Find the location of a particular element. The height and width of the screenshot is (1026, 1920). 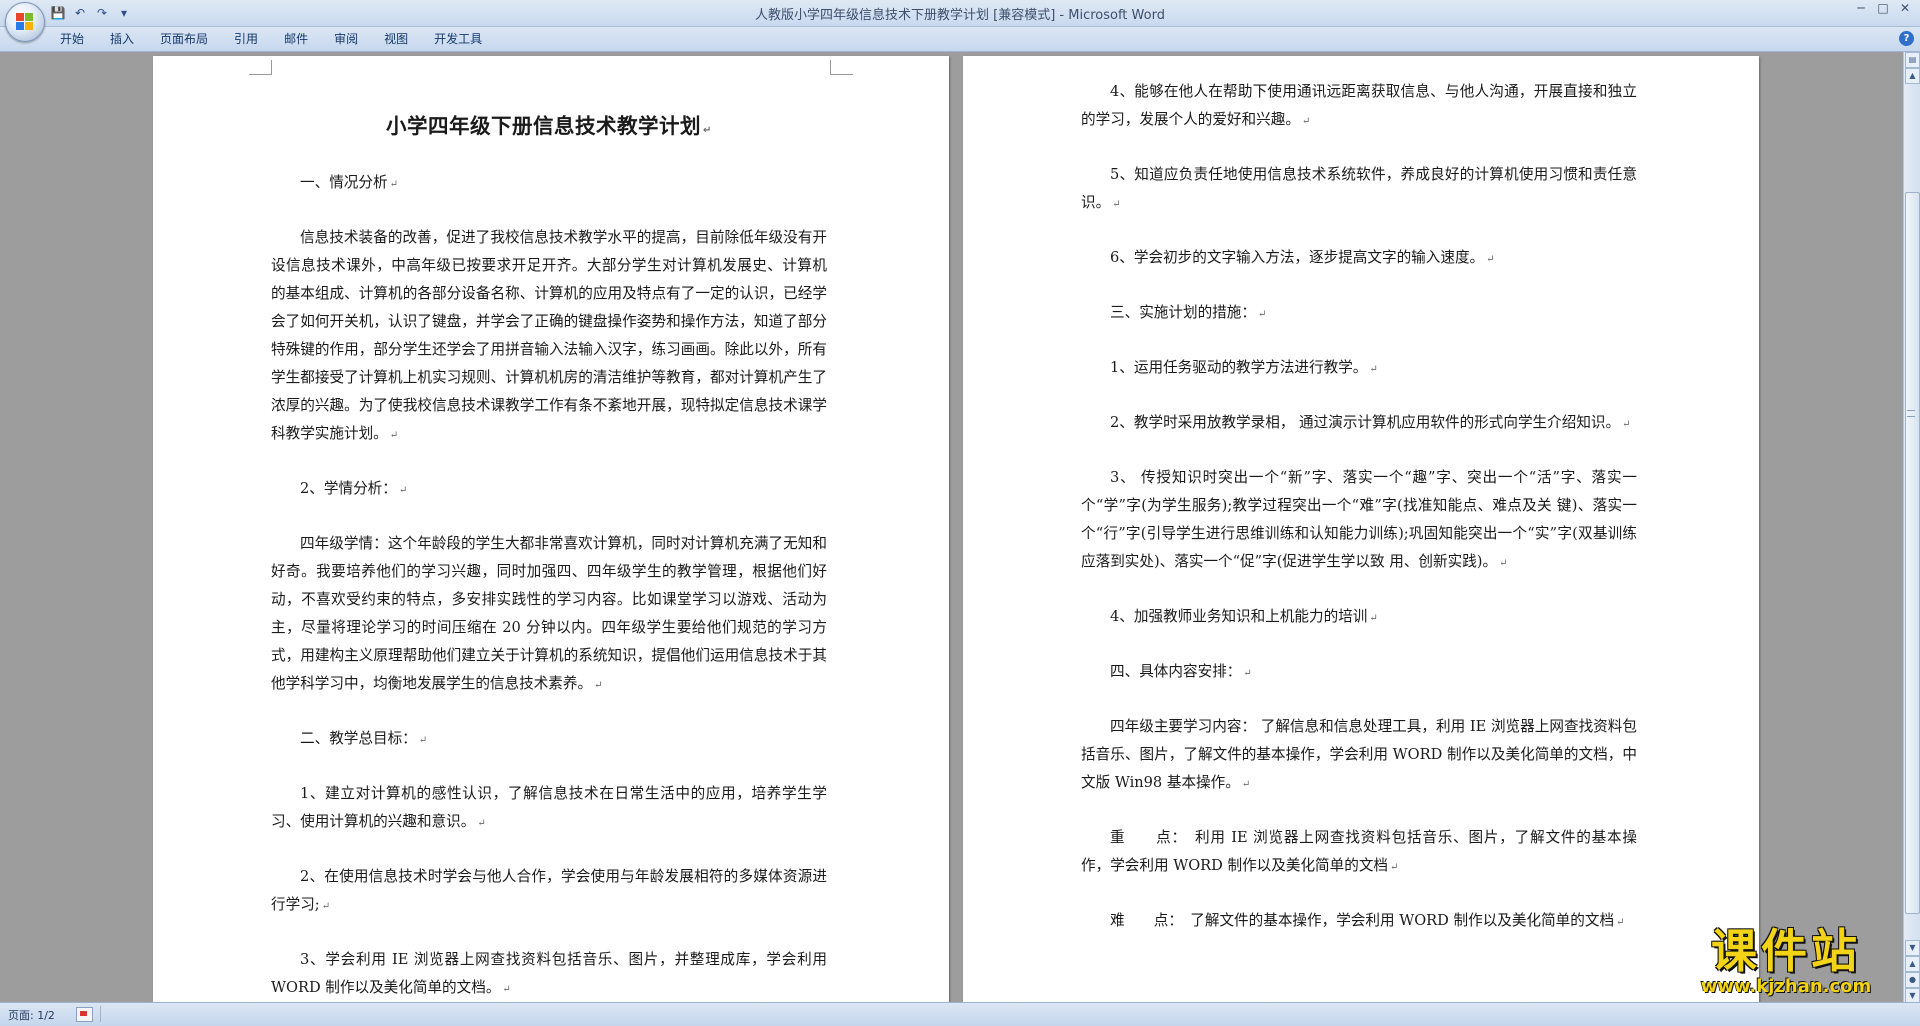

maximize-button: □ is located at coordinates (1883, 9).